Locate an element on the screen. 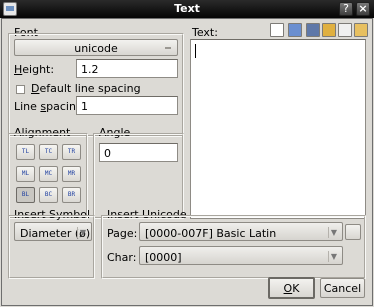 The width and height of the screenshot is (374, 307). ok-label: OK is located at coordinates (291, 288).